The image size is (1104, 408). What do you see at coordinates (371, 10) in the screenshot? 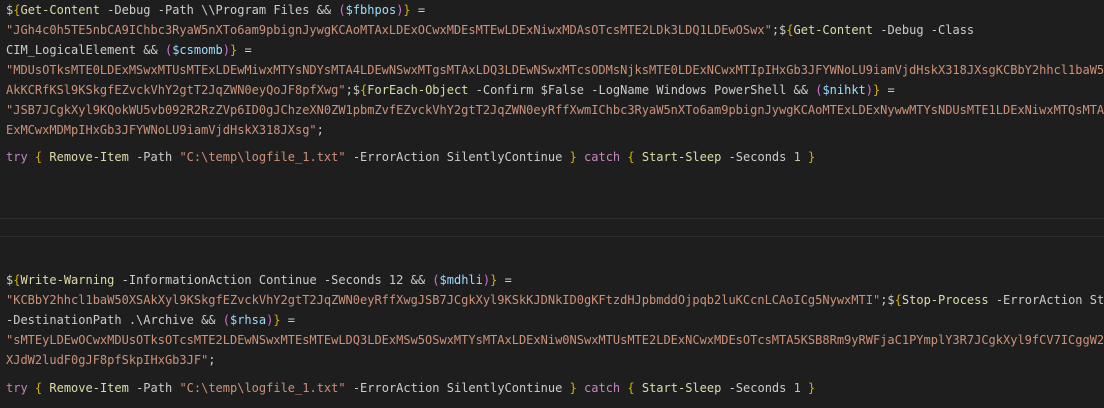
I see `variable: $fbhpos` at bounding box center [371, 10].